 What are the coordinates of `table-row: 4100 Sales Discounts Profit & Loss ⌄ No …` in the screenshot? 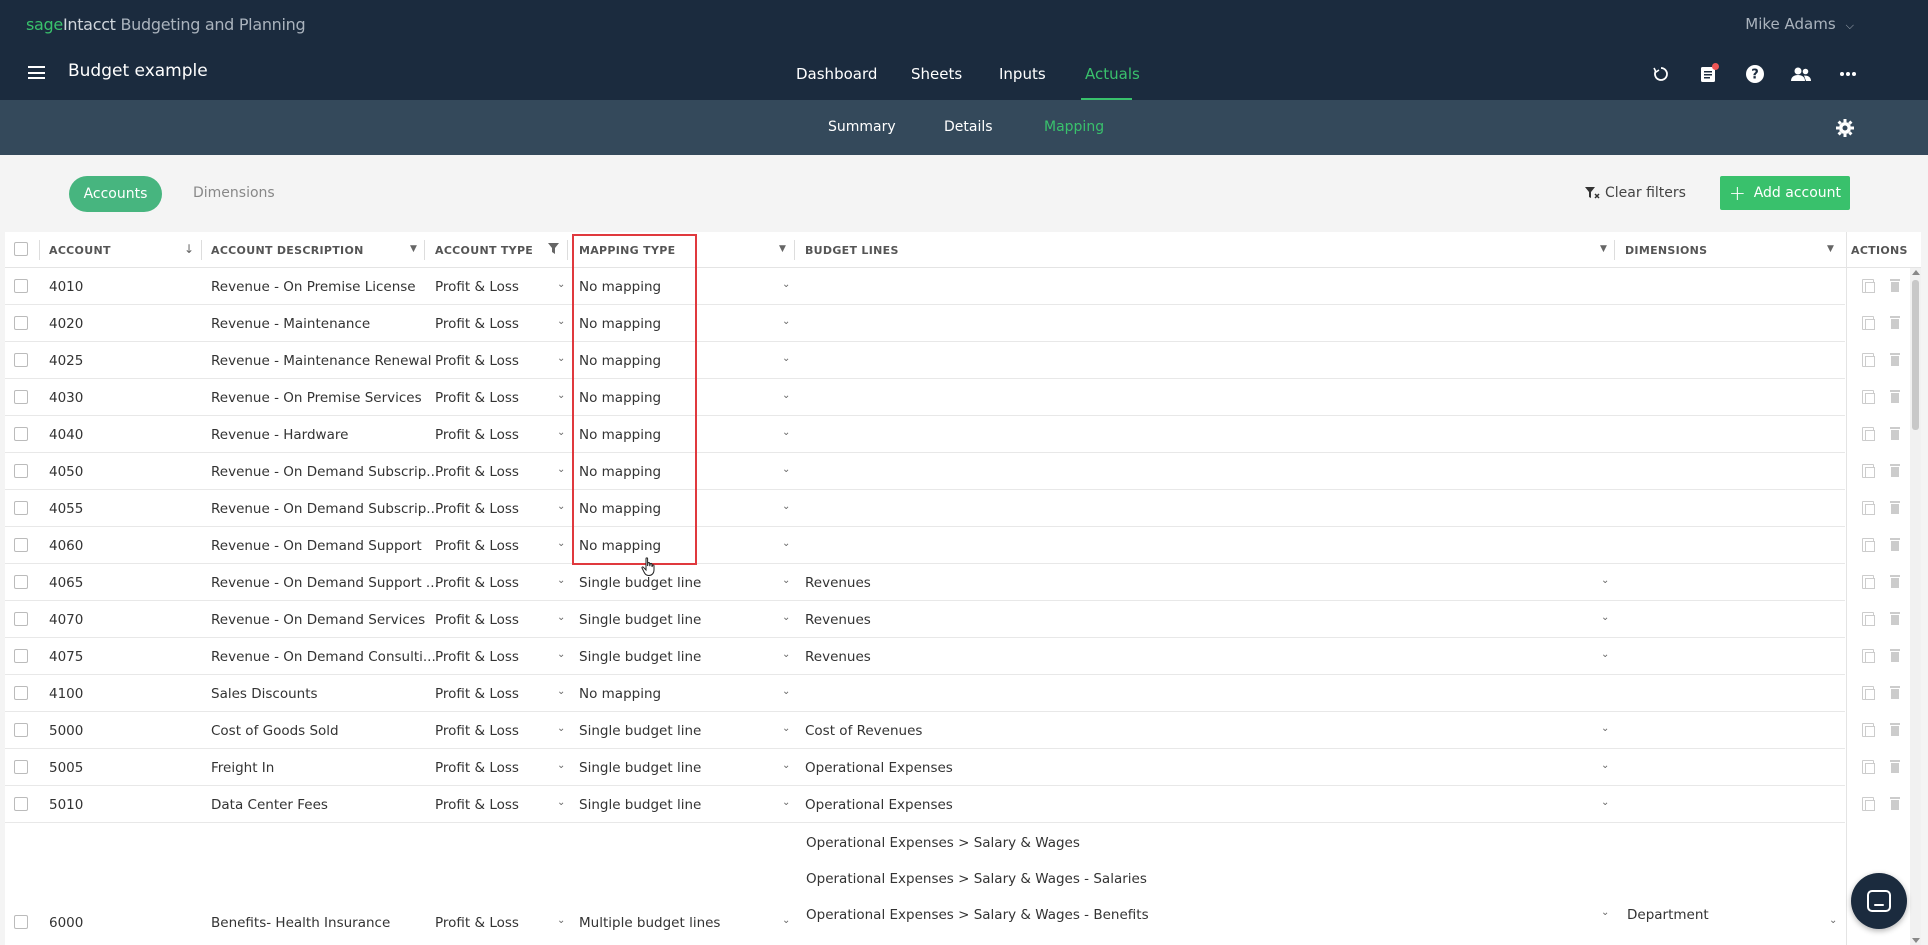 It's located at (952, 693).